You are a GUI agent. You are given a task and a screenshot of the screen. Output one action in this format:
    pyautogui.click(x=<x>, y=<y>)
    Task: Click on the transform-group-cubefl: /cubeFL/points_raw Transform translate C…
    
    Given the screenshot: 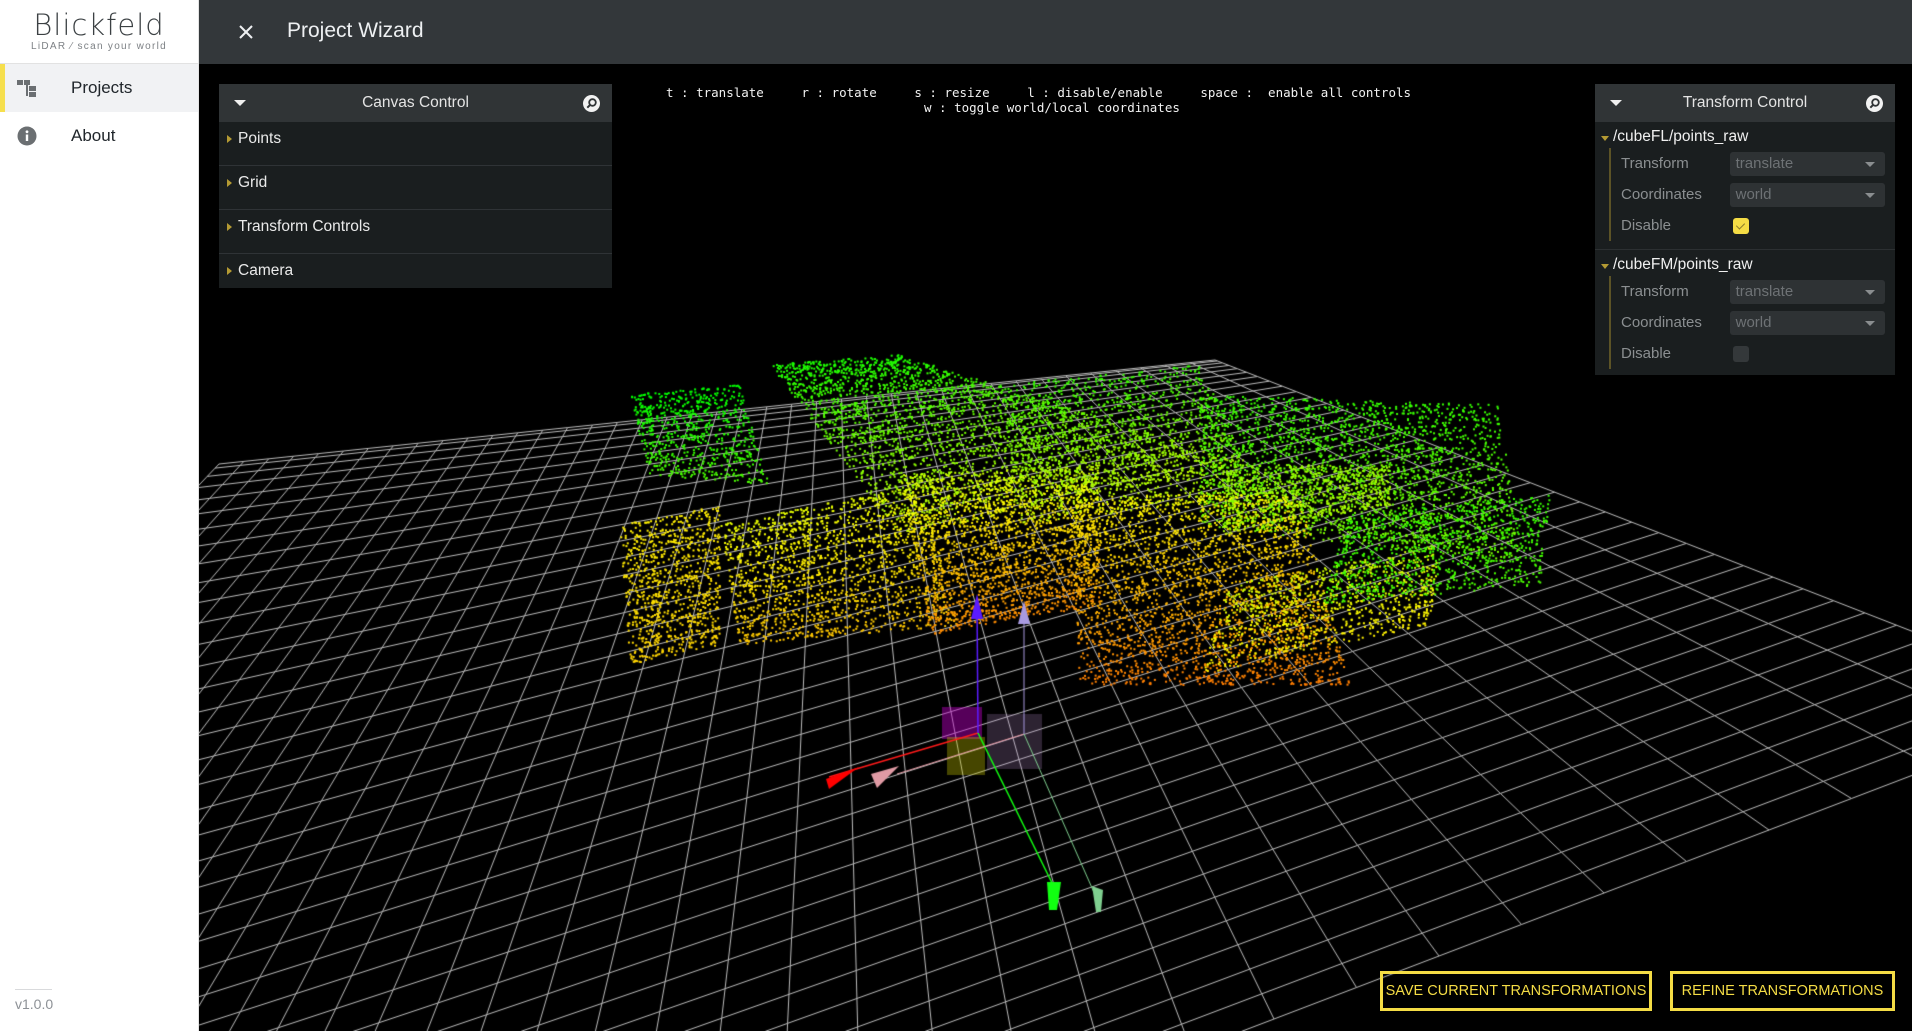 What is the action you would take?
    pyautogui.click(x=1745, y=186)
    